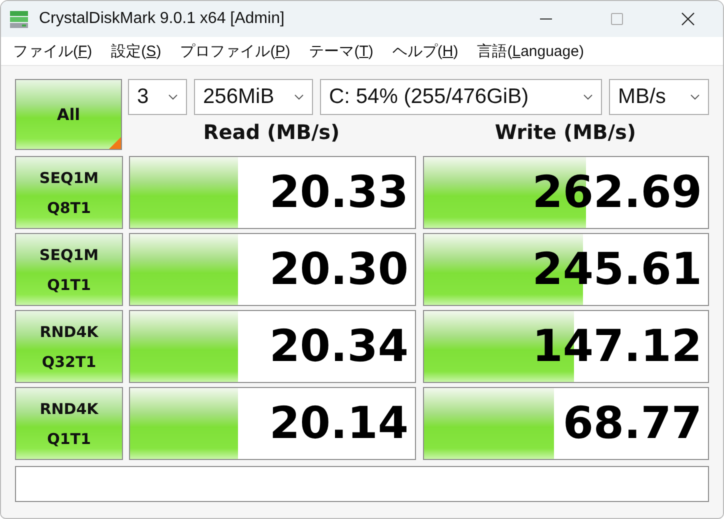 This screenshot has width=724, height=519. What do you see at coordinates (632, 423) in the screenshot?
I see `result-value: 68.77` at bounding box center [632, 423].